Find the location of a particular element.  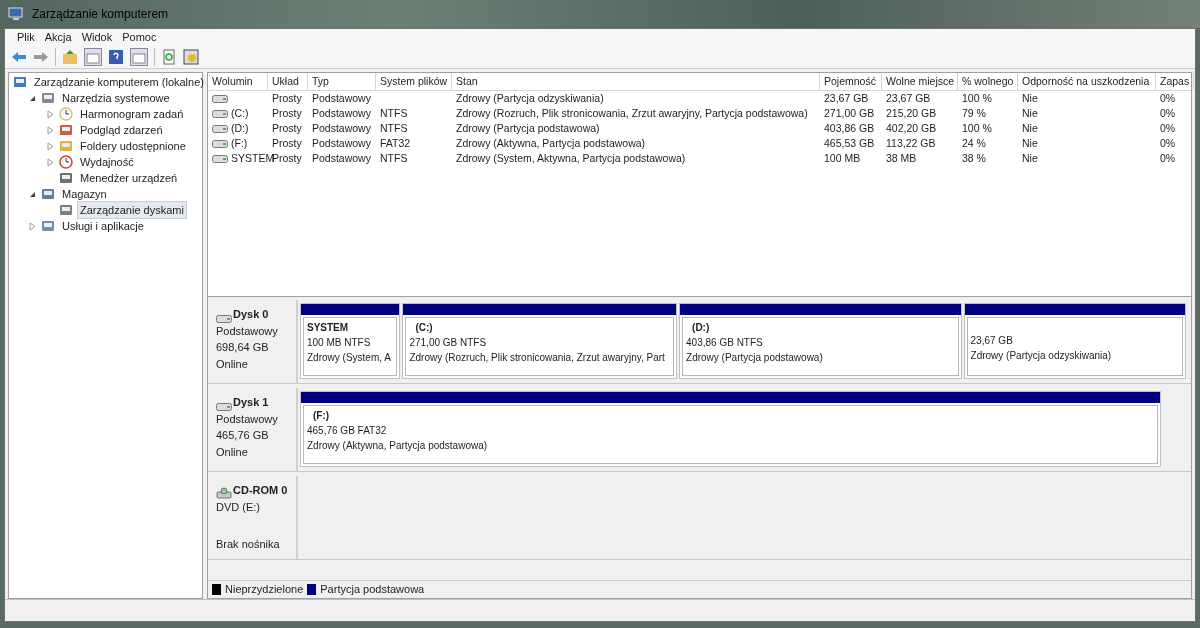

help-icon is located at coordinates (116, 56).